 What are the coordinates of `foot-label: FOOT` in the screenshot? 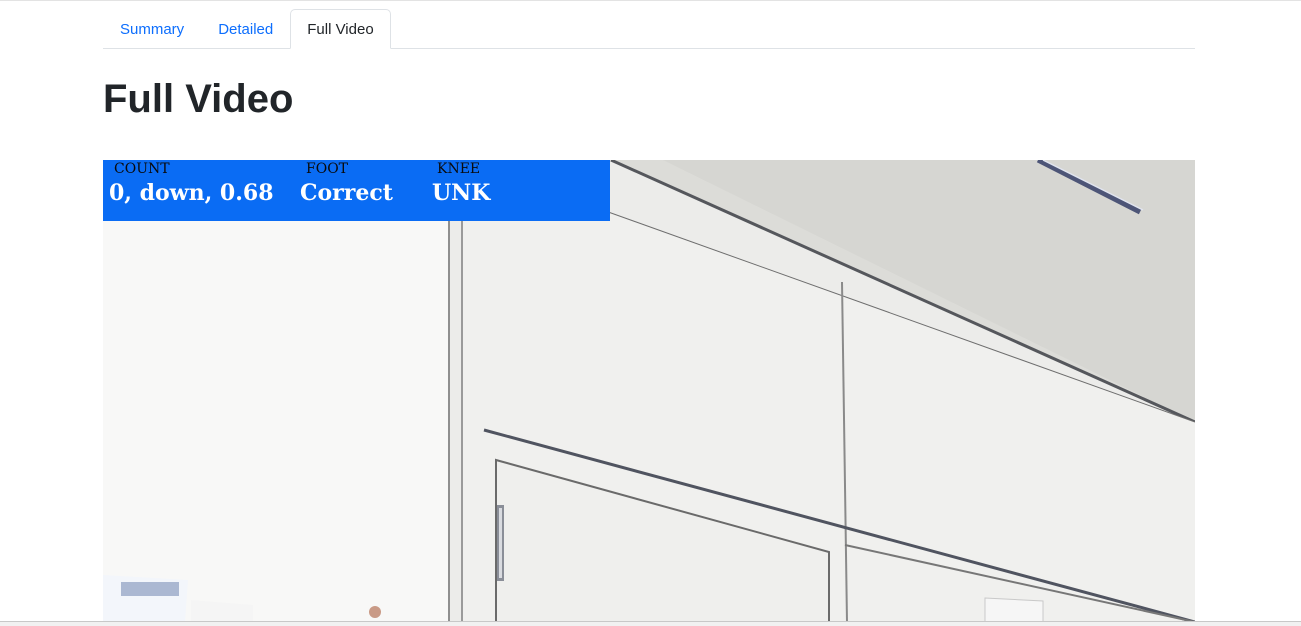 It's located at (327, 169).